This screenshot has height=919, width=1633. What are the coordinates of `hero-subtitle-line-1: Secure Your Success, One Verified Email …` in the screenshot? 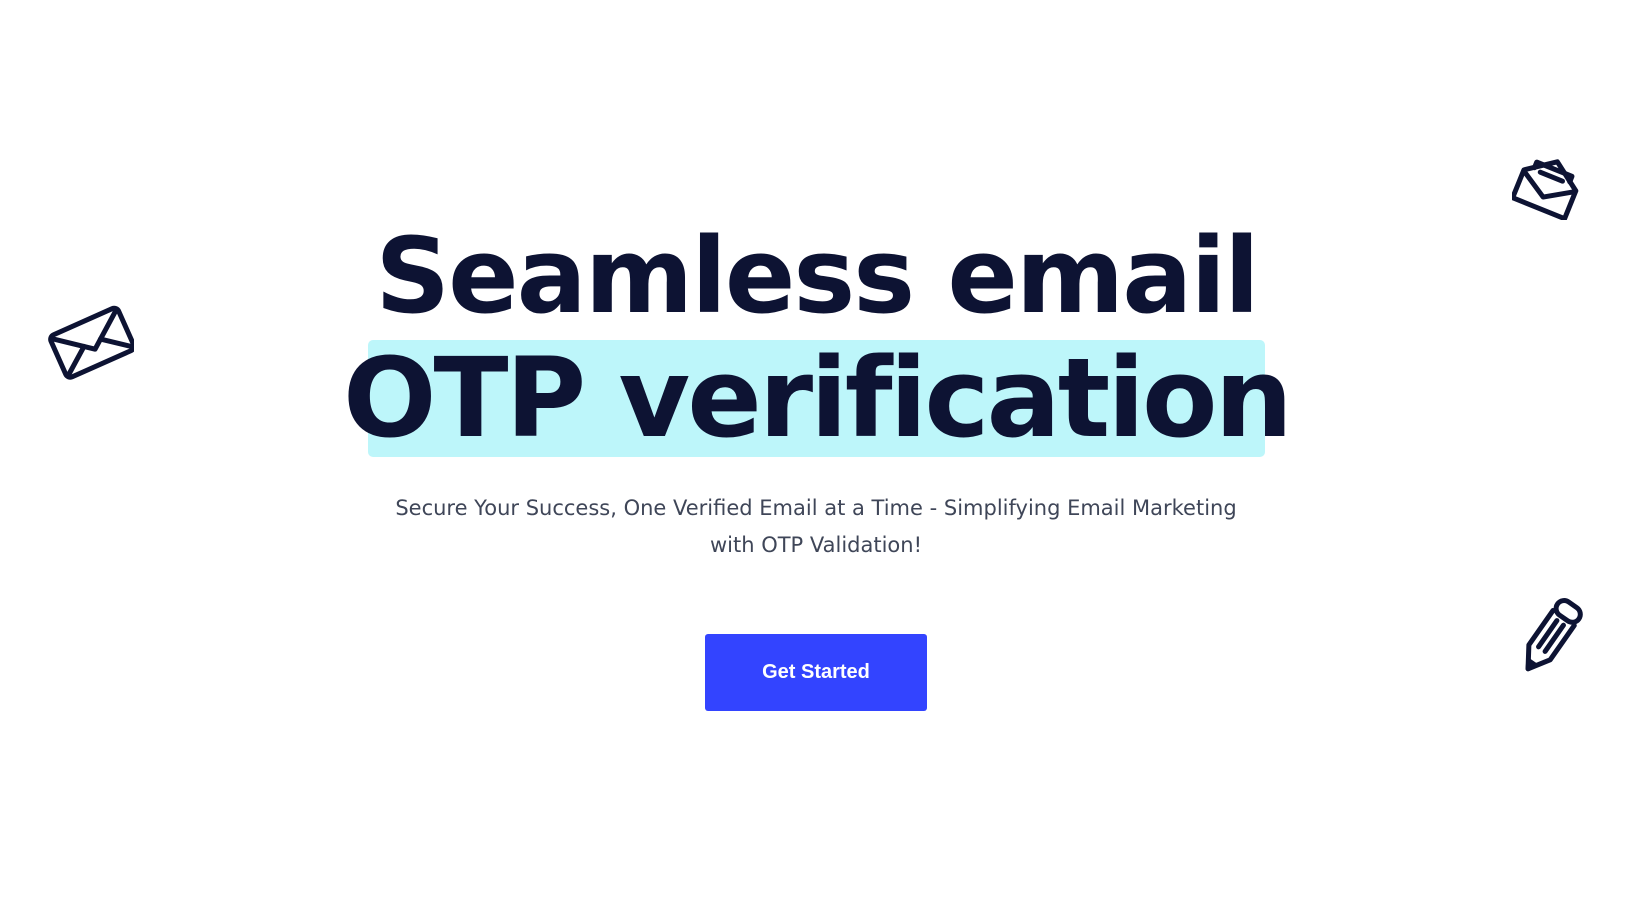 It's located at (816, 508).